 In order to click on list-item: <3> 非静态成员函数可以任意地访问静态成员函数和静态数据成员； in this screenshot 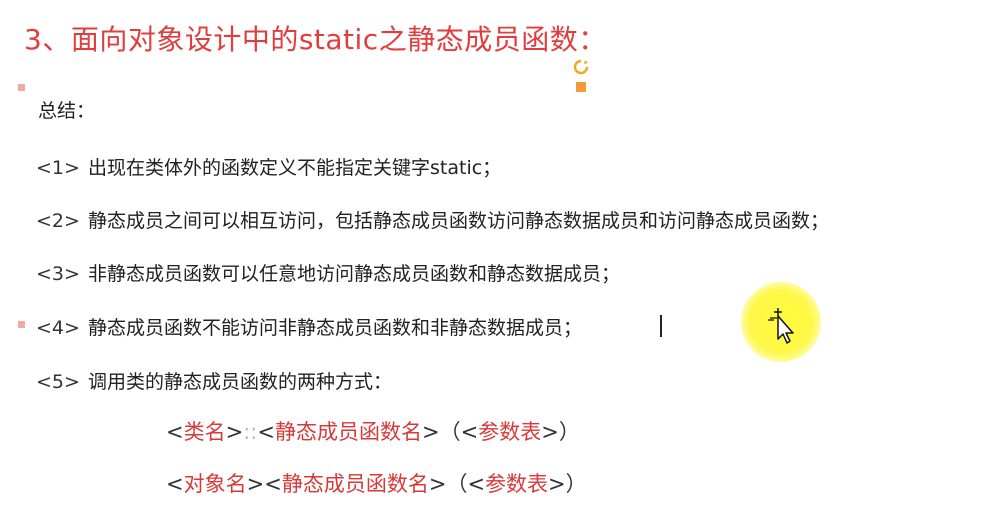, I will do `click(328, 272)`.